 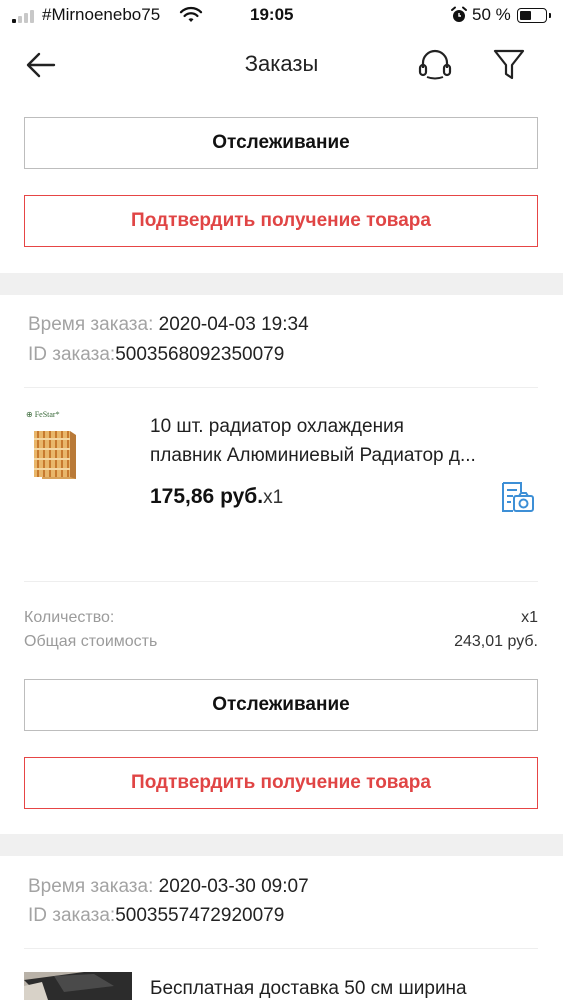 What do you see at coordinates (529, 617) in the screenshot?
I see `quantity-value: x1` at bounding box center [529, 617].